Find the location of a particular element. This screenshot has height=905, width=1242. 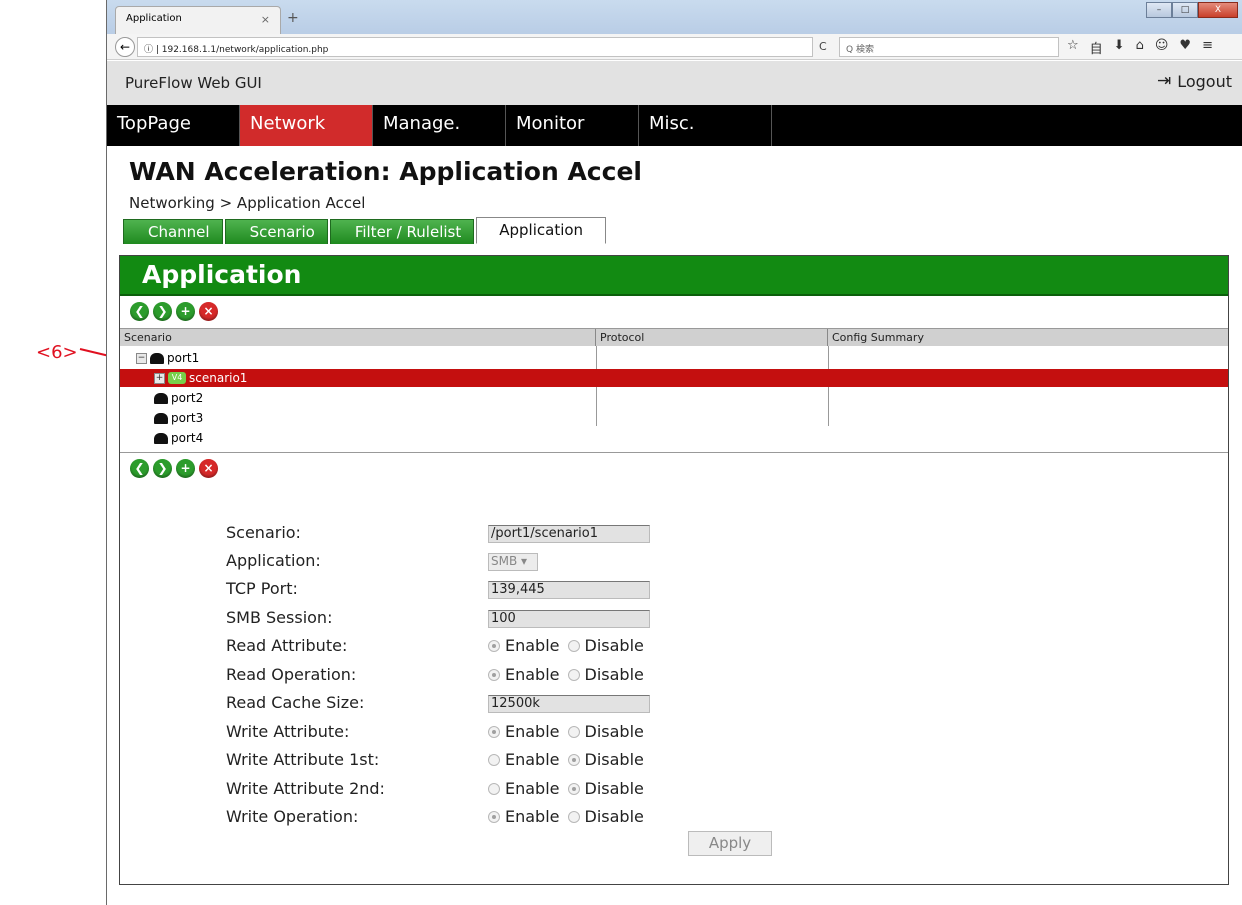

tab-channel: Channel is located at coordinates (173, 231).